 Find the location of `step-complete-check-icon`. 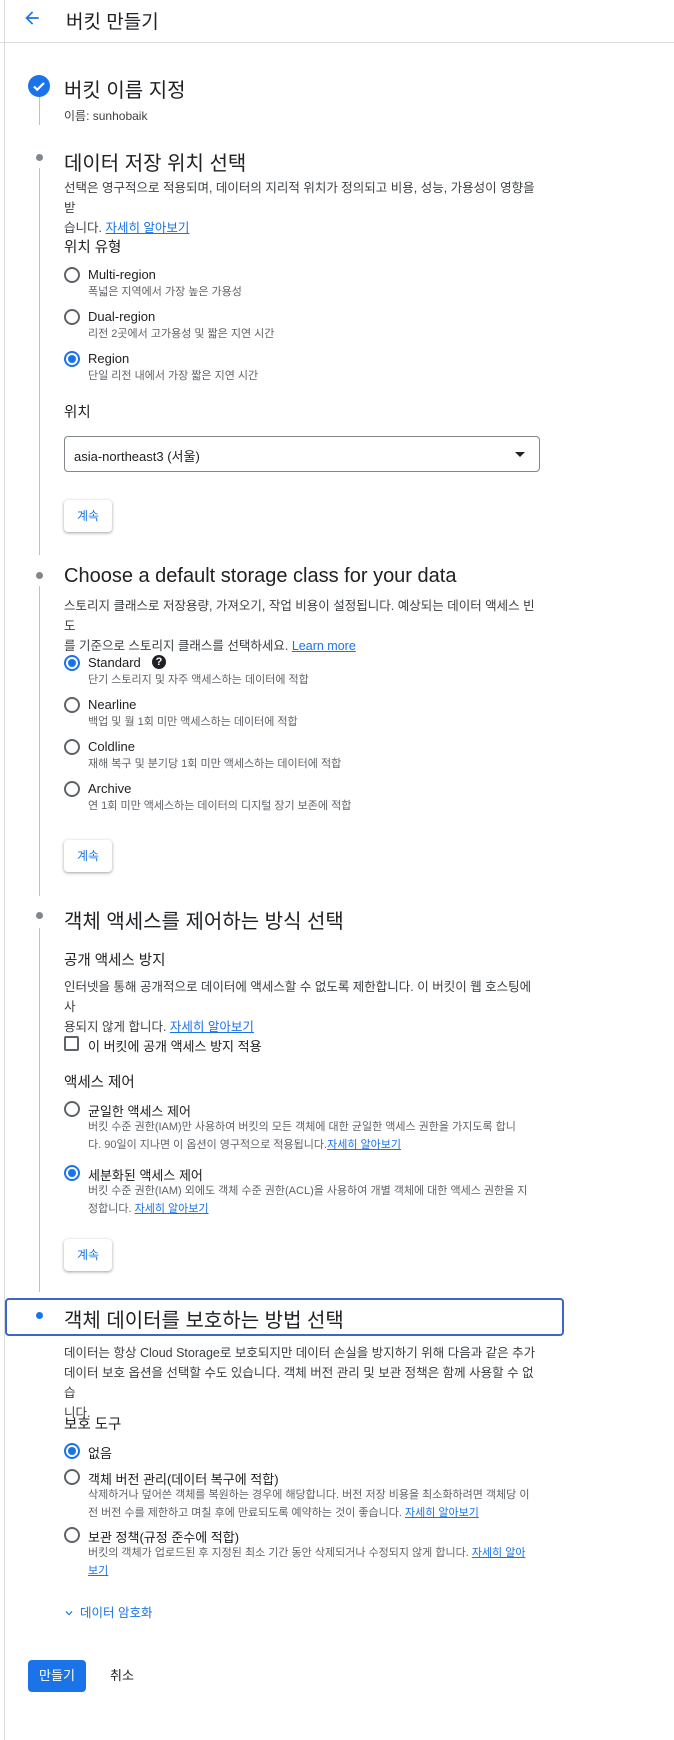

step-complete-check-icon is located at coordinates (39, 86).